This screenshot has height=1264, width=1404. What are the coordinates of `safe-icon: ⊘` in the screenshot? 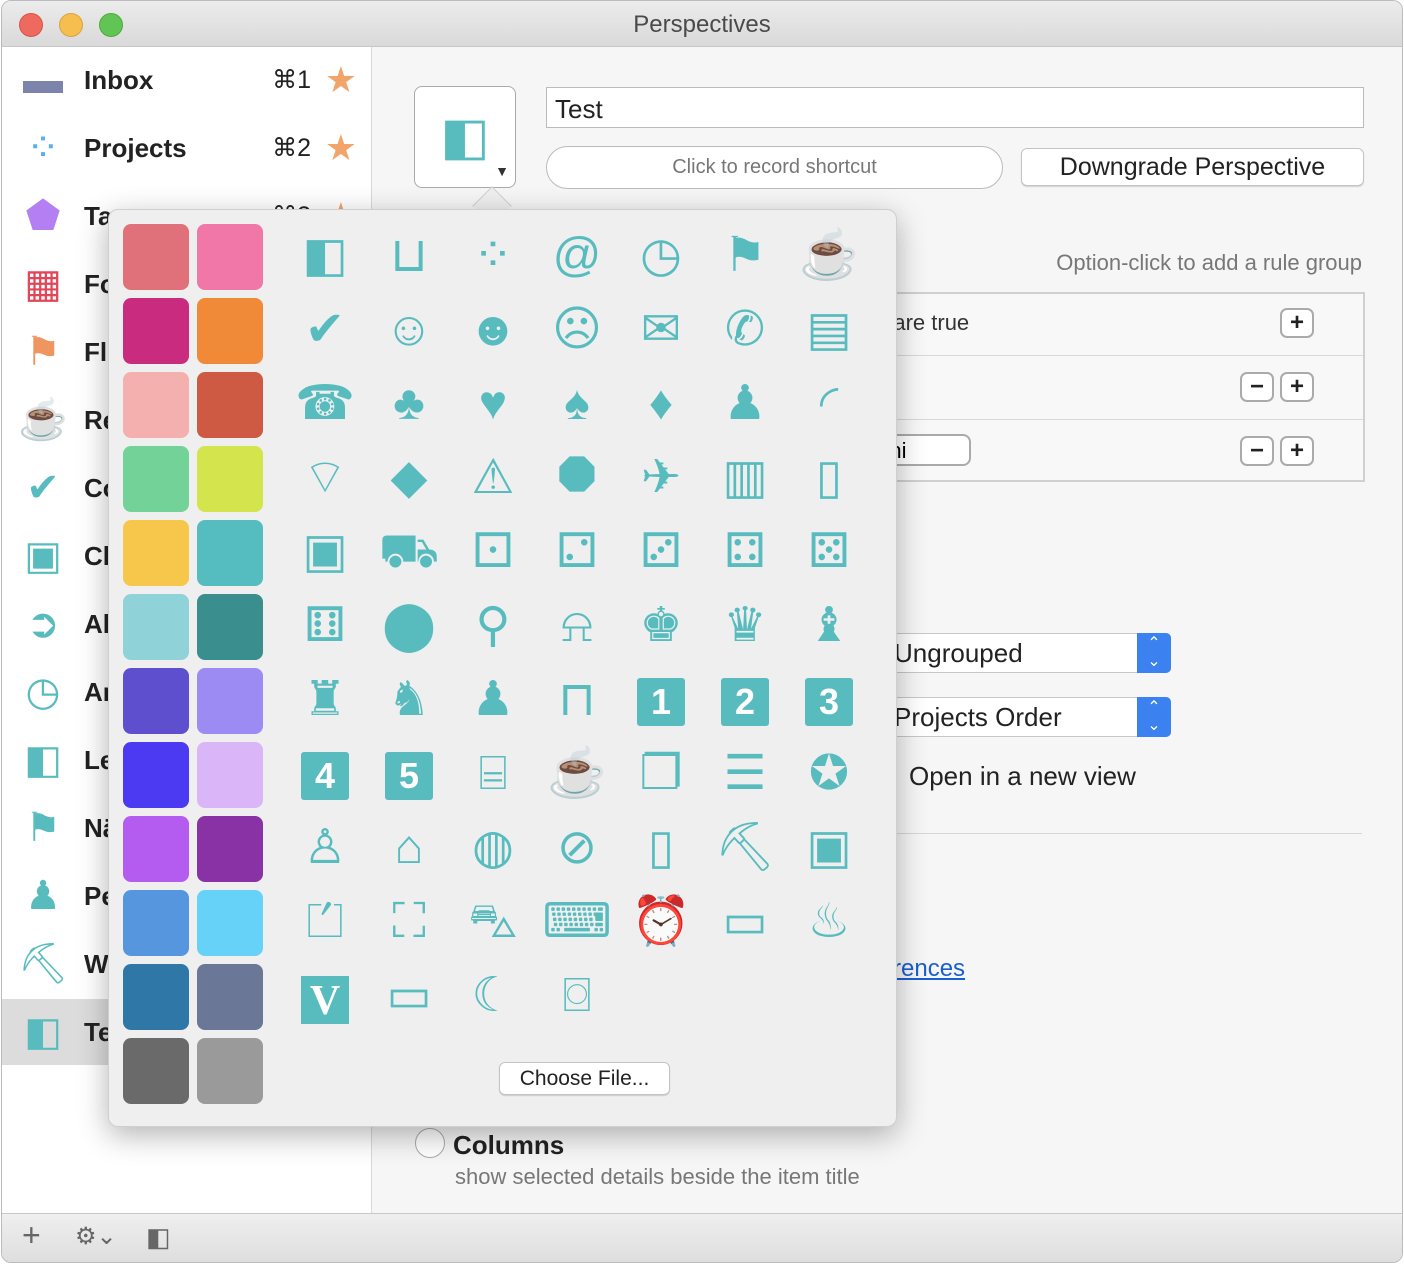 It's located at (577, 848).